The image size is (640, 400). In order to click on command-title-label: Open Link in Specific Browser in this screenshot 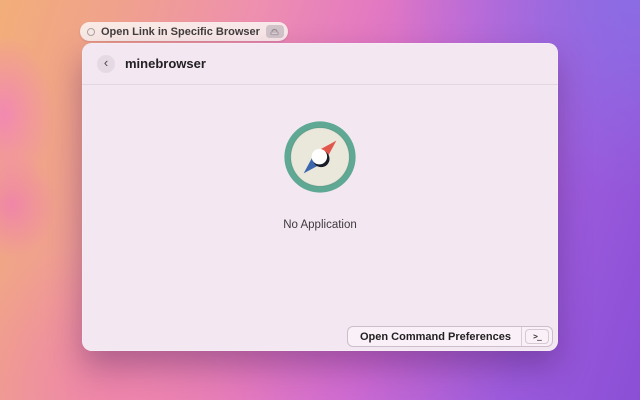, I will do `click(180, 31)`.